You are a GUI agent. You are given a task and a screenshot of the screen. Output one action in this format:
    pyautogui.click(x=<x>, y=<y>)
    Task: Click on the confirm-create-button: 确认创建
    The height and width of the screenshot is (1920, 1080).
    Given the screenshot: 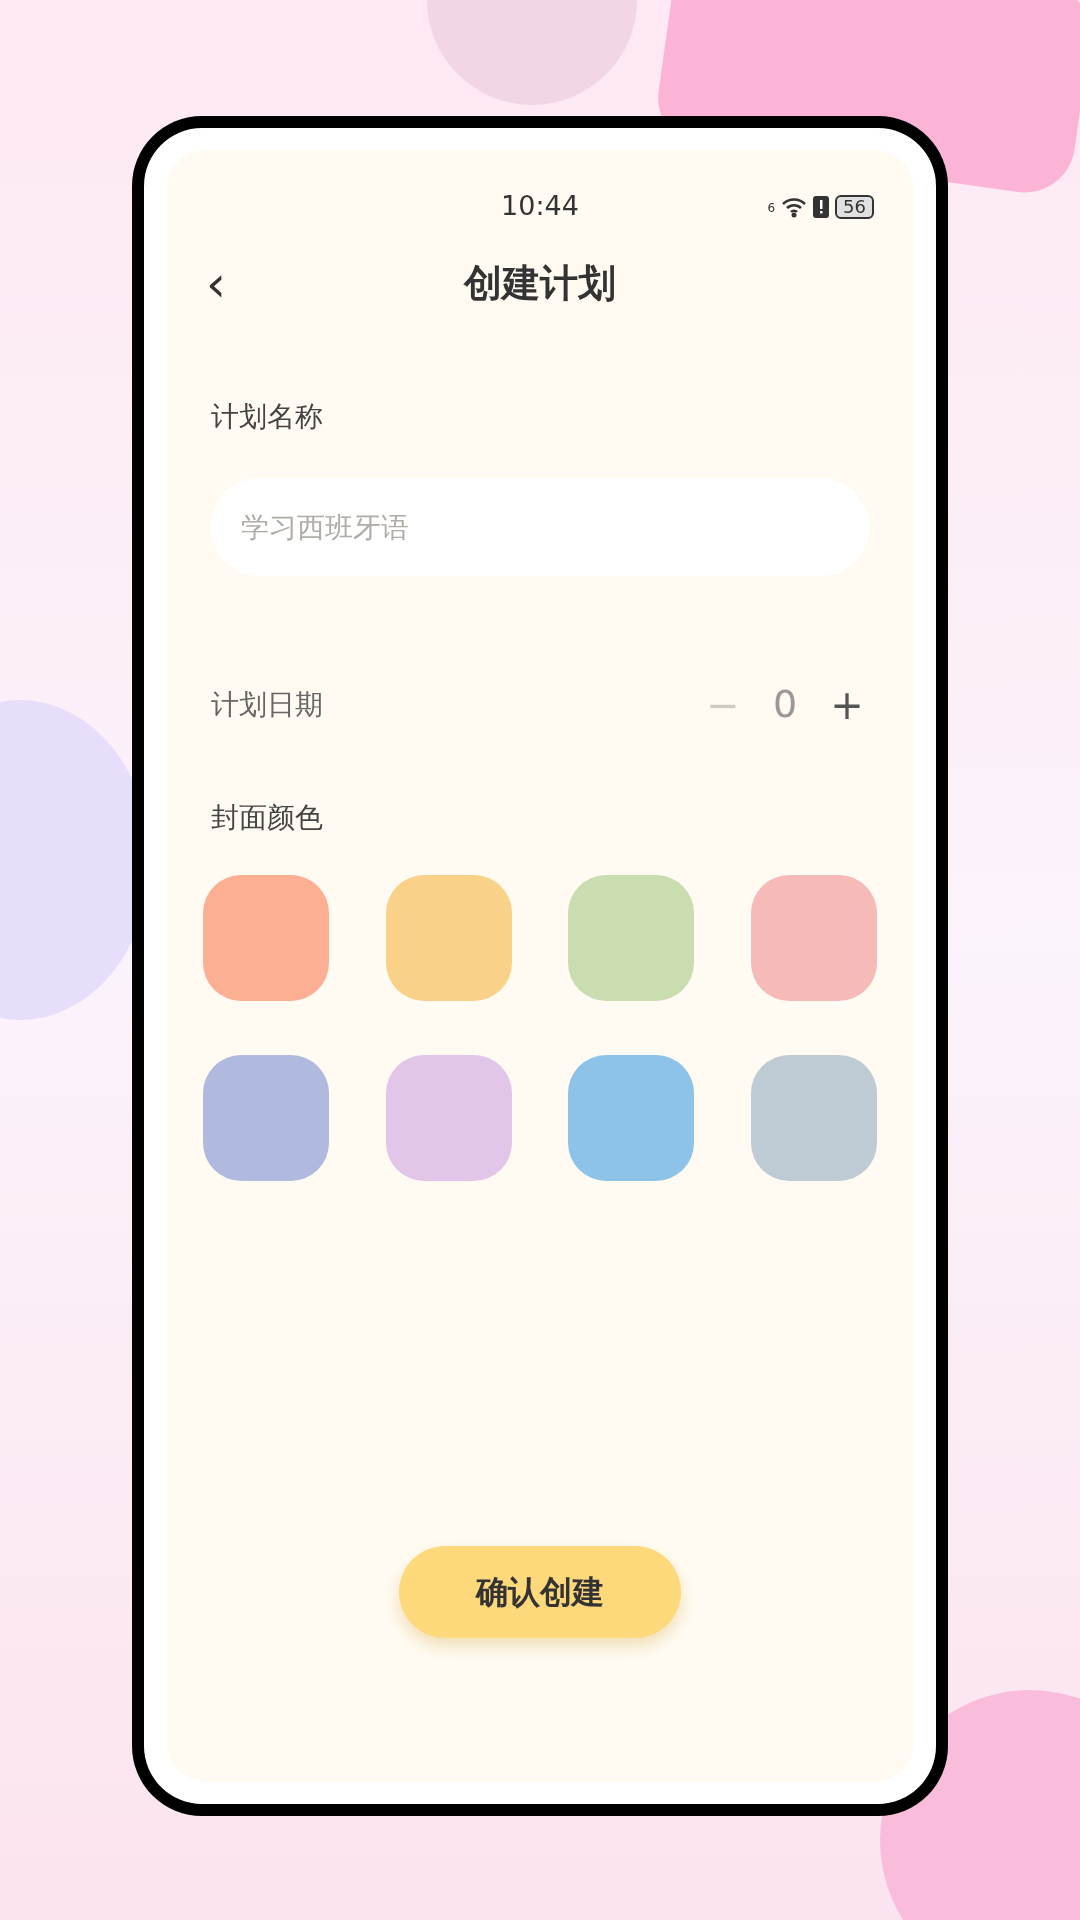 What is the action you would take?
    pyautogui.click(x=540, y=1592)
    